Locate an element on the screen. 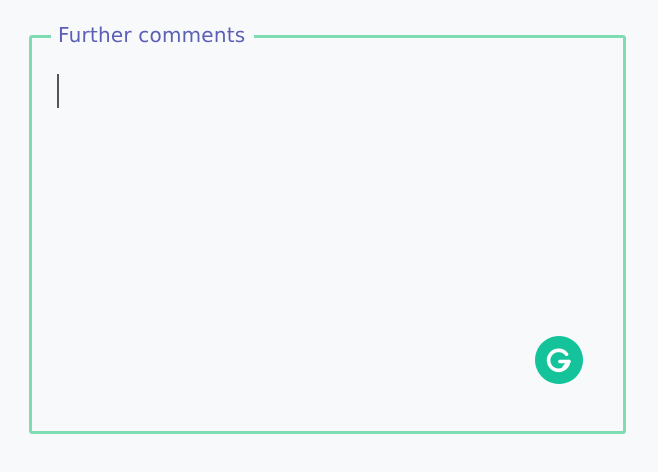 The image size is (658, 472). text-cursor is located at coordinates (58, 91).